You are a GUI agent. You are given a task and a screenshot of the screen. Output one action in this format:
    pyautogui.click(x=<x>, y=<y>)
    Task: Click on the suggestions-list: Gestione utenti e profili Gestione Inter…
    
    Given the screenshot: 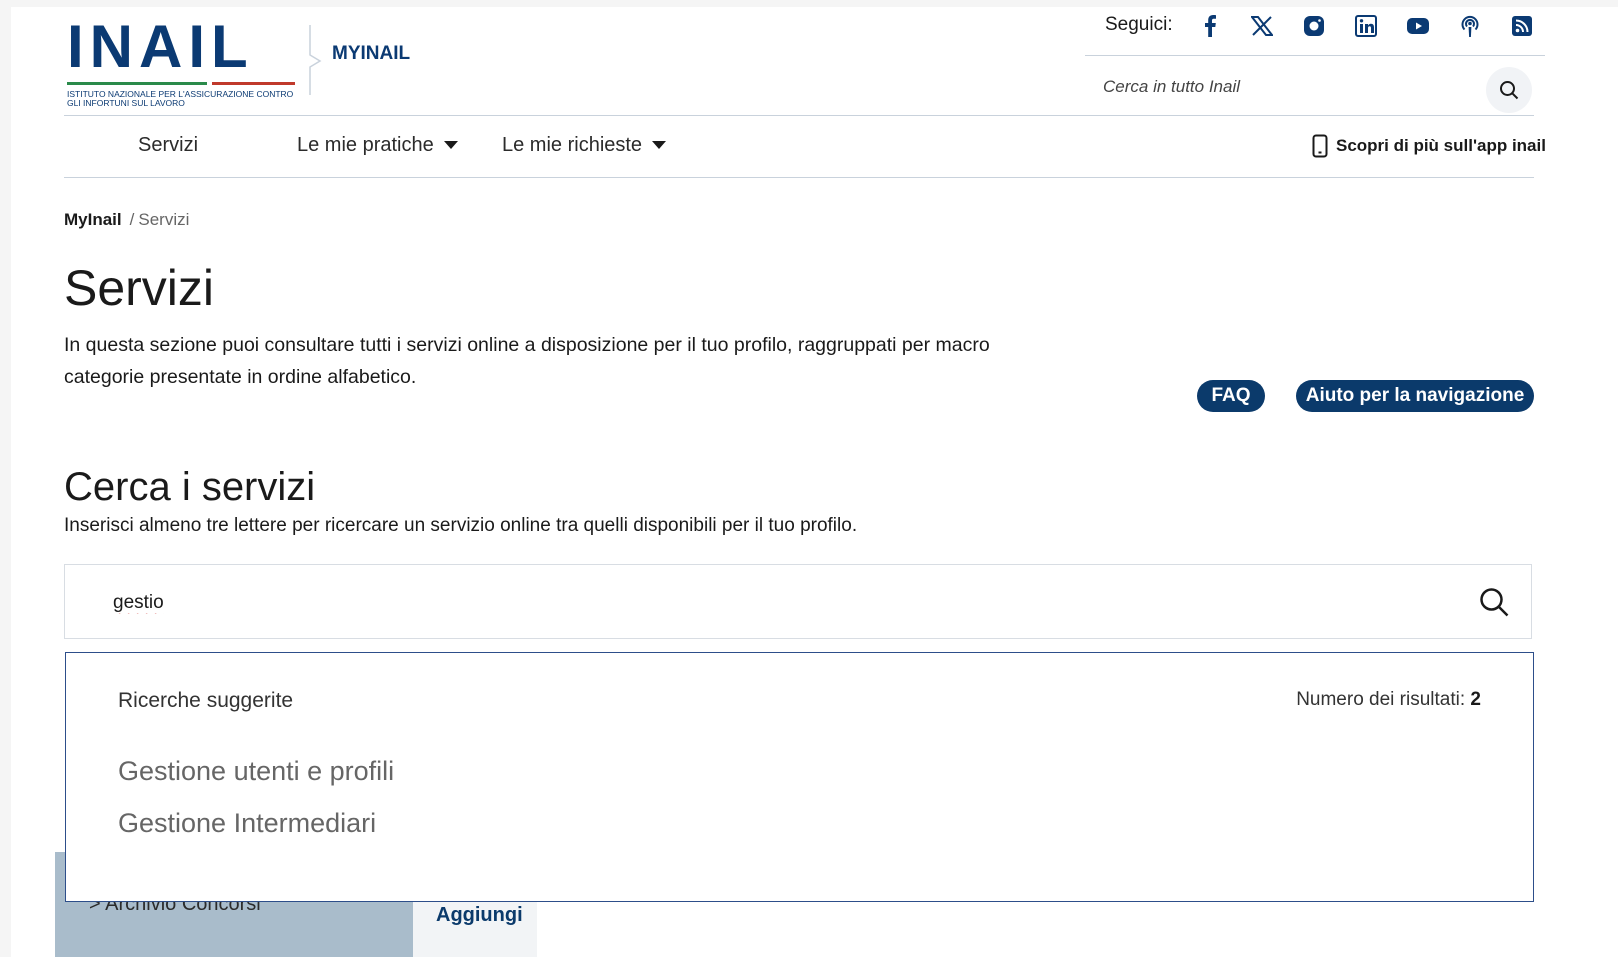 What is the action you would take?
    pyautogui.click(x=256, y=805)
    